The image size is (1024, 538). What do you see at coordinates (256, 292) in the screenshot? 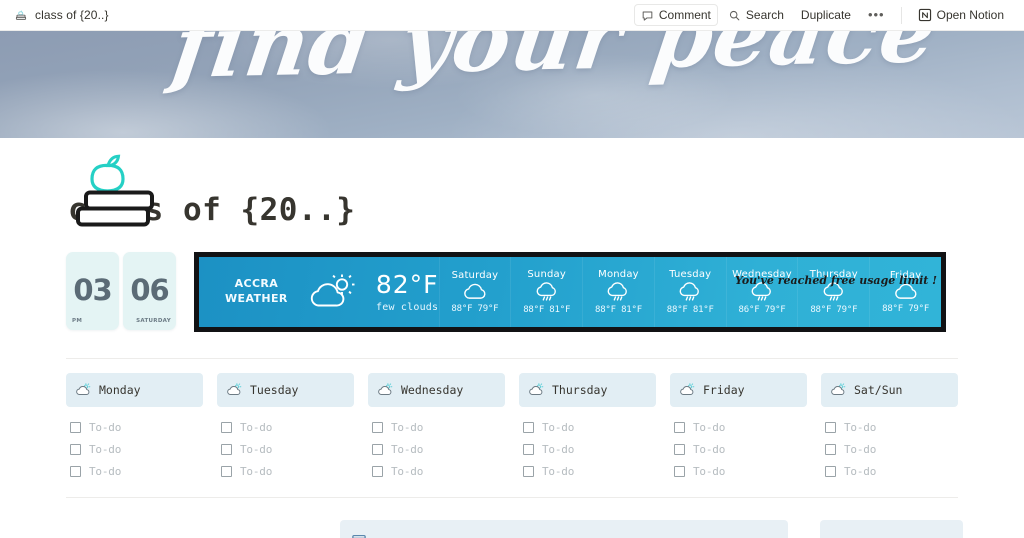
I see `weather-location: ACCRA WEATHER` at bounding box center [256, 292].